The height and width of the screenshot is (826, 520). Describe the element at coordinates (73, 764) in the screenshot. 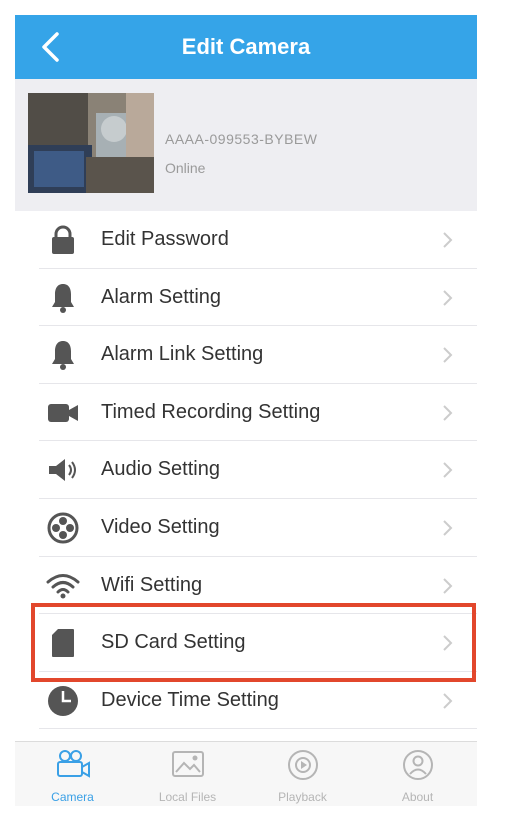

I see `camera-icon` at that location.